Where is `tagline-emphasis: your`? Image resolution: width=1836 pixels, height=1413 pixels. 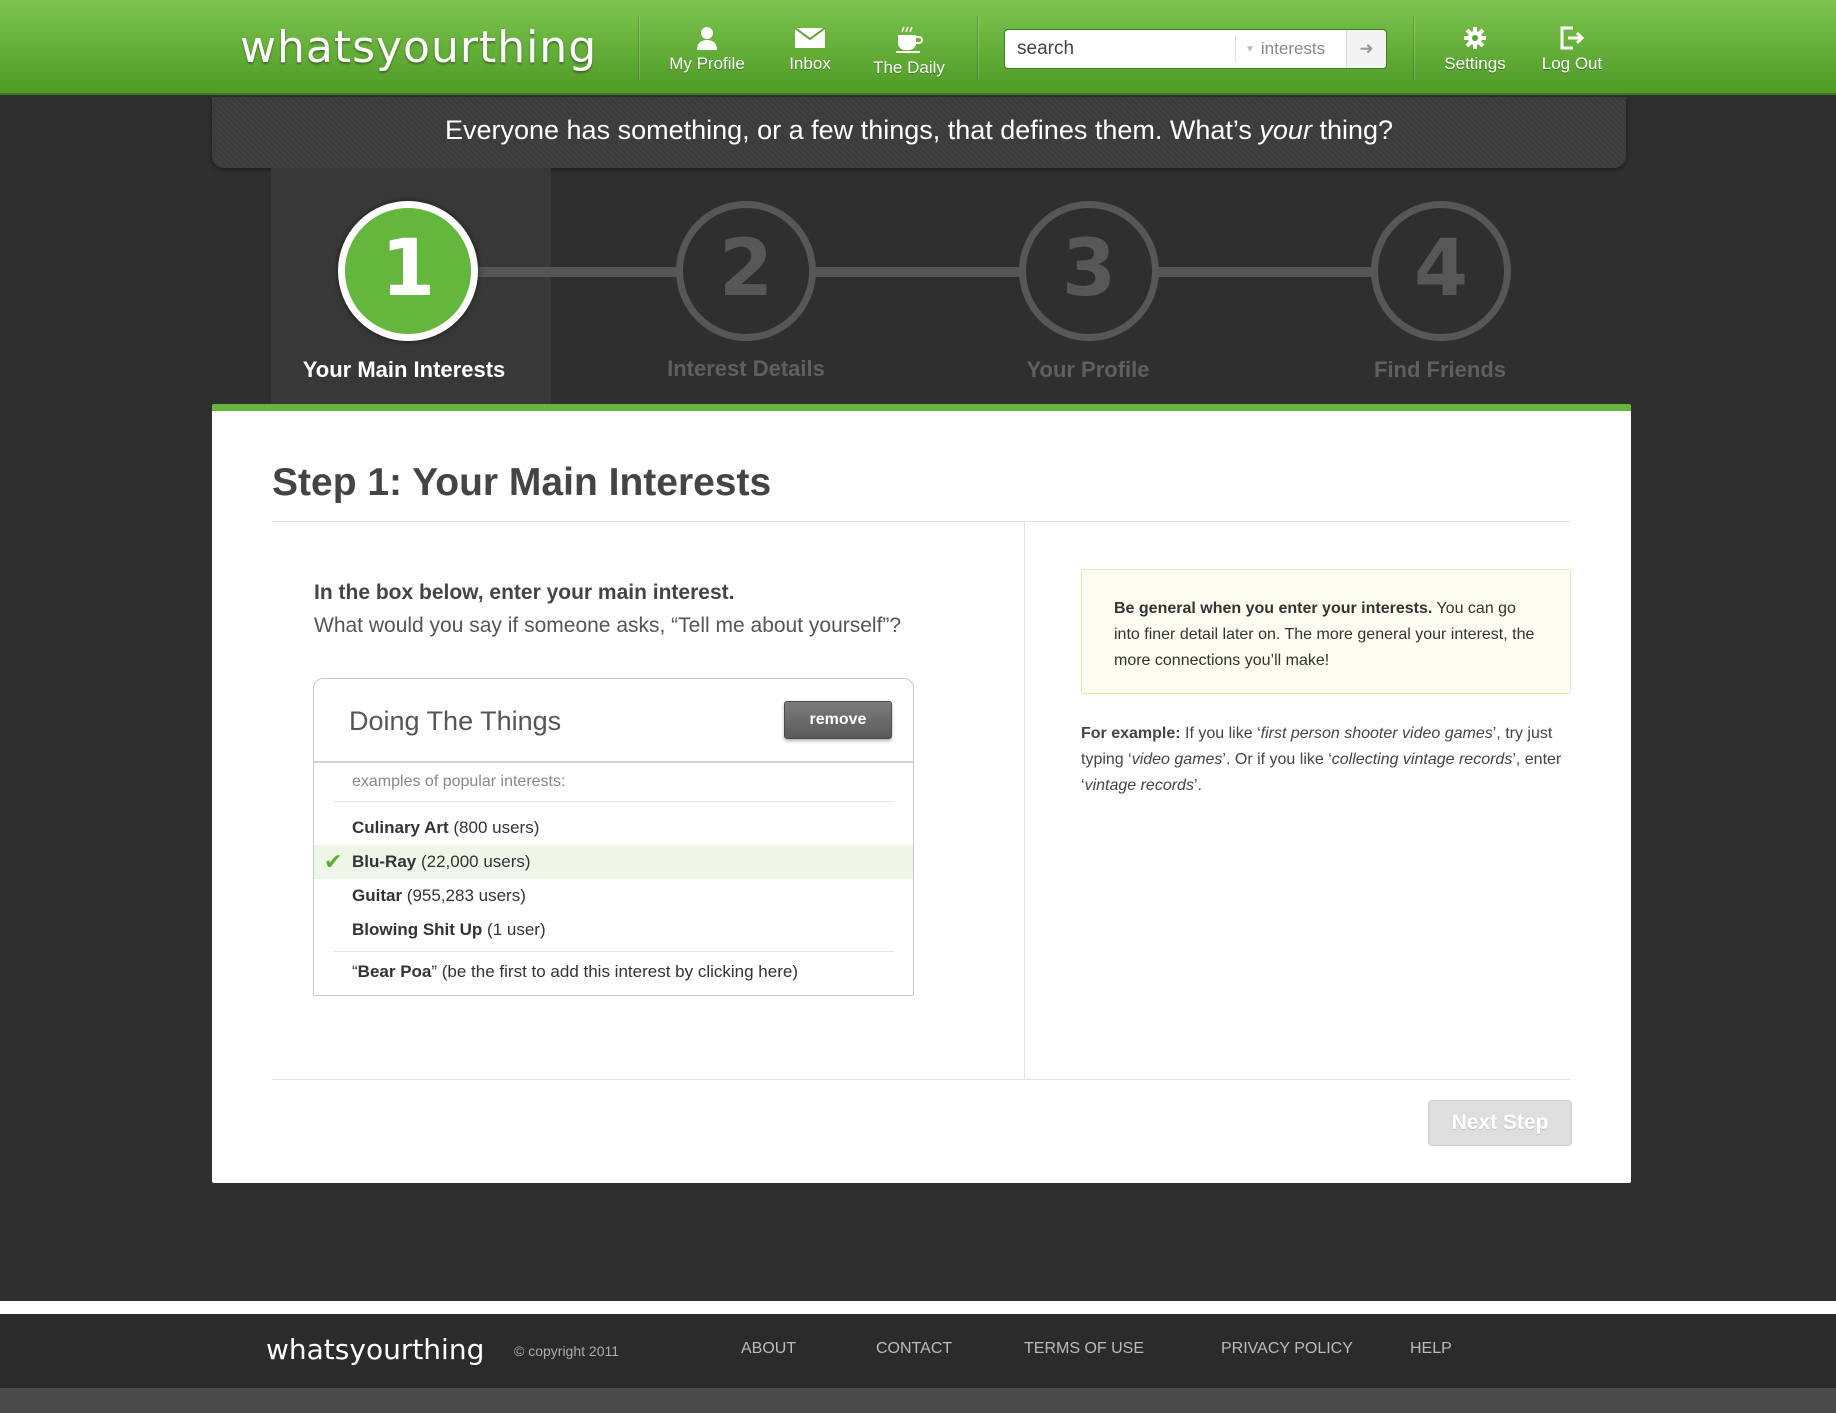 tagline-emphasis: your is located at coordinates (1285, 130).